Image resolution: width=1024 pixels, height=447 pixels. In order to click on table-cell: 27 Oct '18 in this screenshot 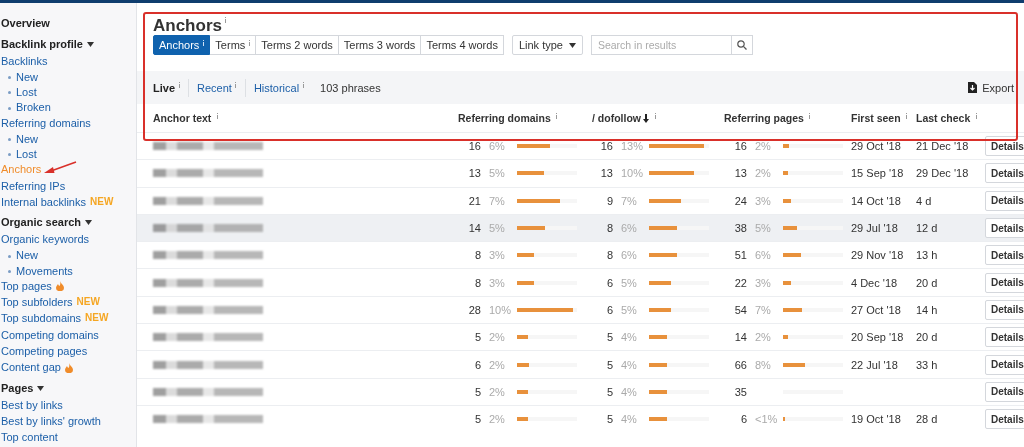, I will do `click(876, 309)`.